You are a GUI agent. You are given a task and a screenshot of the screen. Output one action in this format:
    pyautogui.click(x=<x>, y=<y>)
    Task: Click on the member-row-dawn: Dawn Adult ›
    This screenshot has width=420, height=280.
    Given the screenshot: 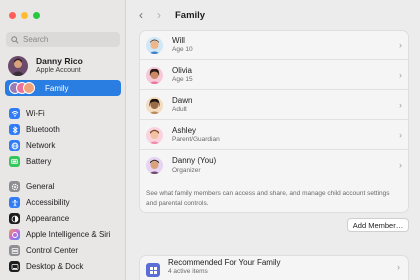 What is the action you would take?
    pyautogui.click(x=275, y=105)
    